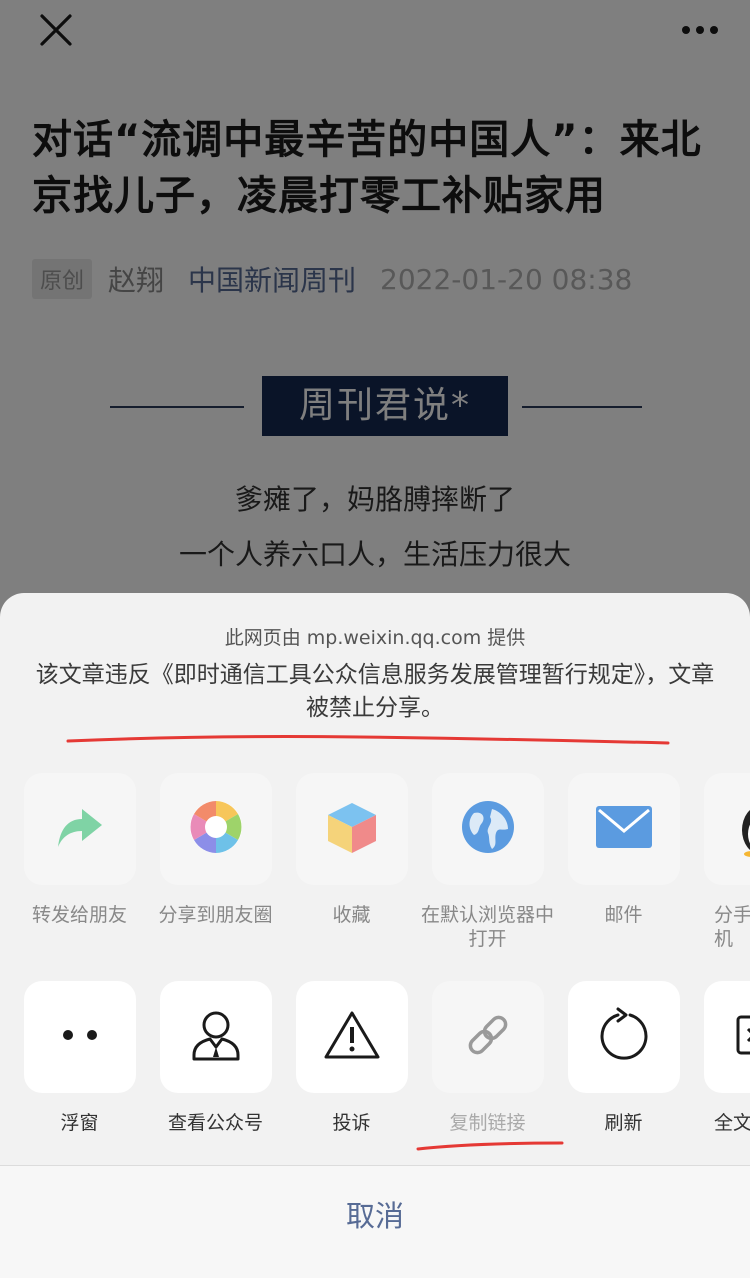  I want to click on item-label: 投诉, so click(351, 1123).